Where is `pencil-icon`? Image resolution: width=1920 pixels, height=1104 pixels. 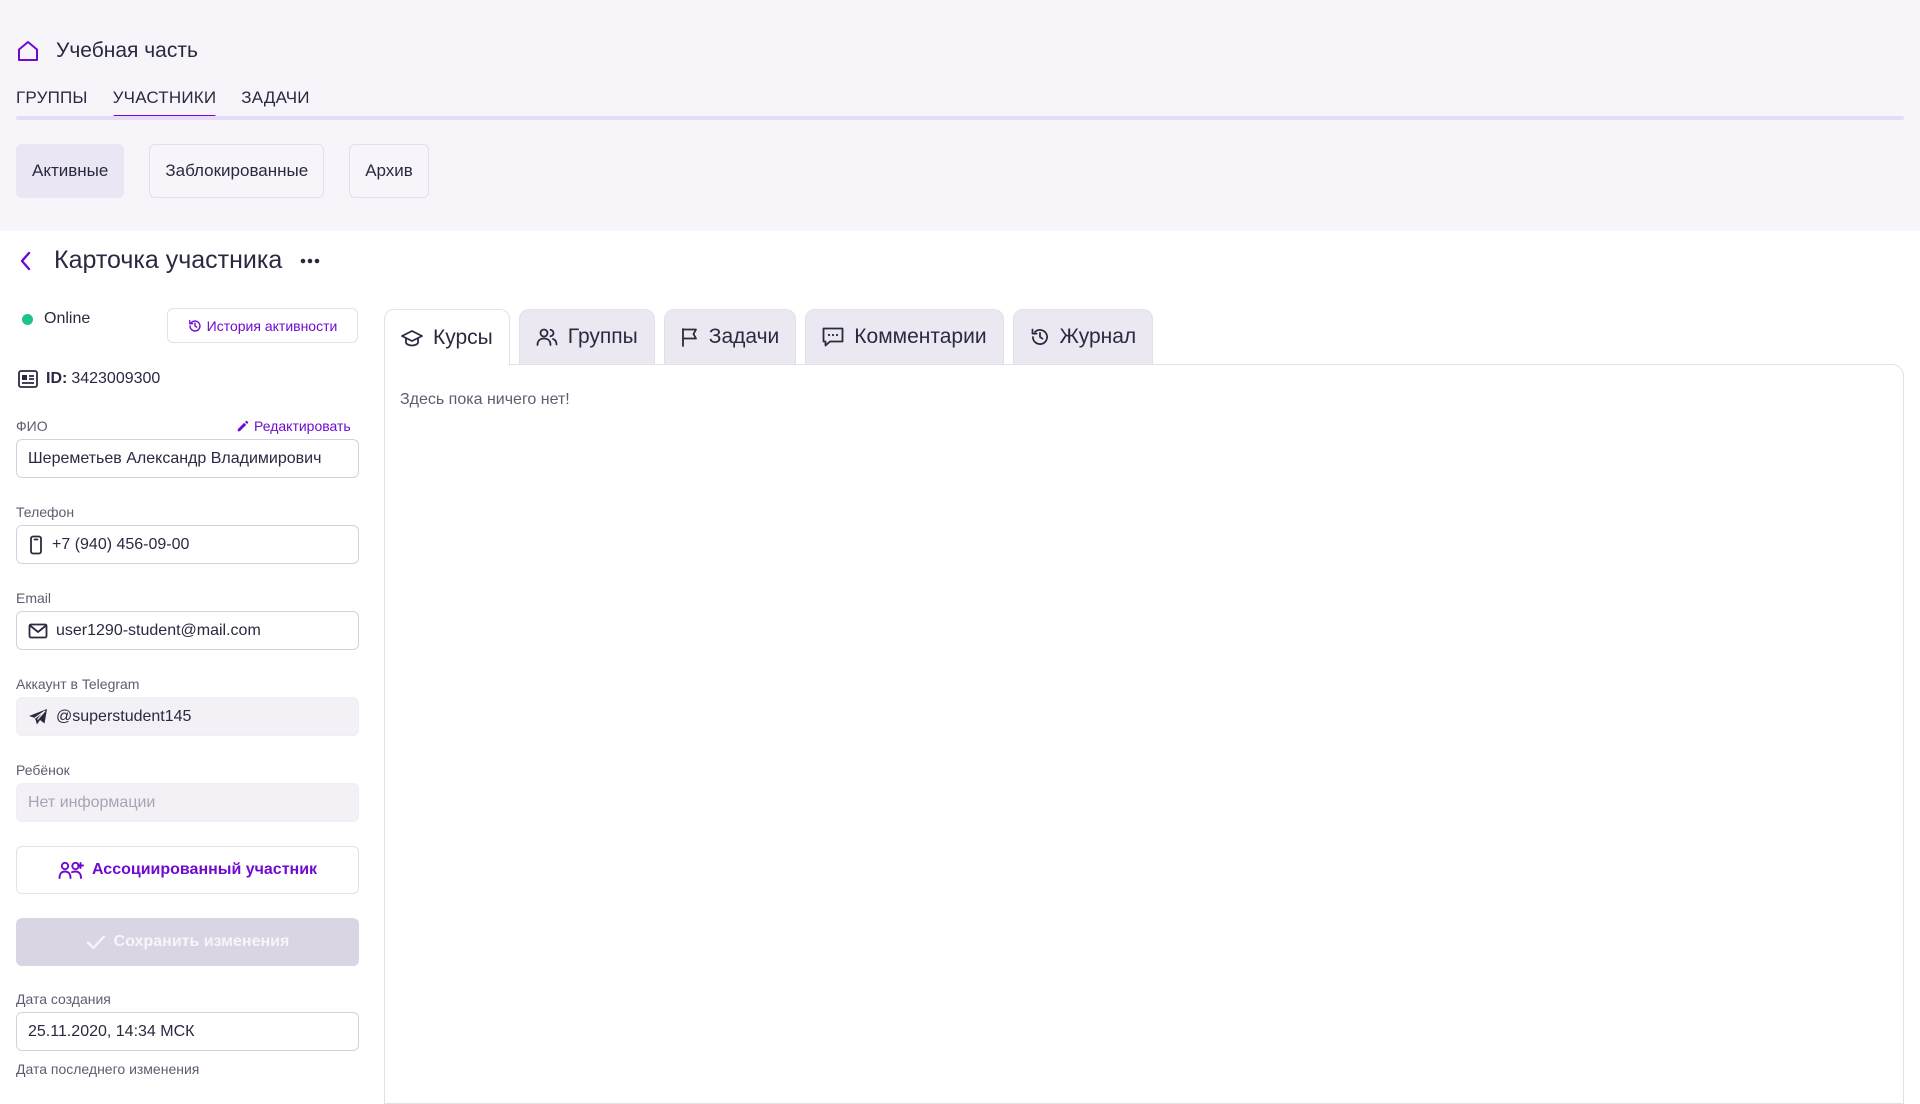 pencil-icon is located at coordinates (245, 426).